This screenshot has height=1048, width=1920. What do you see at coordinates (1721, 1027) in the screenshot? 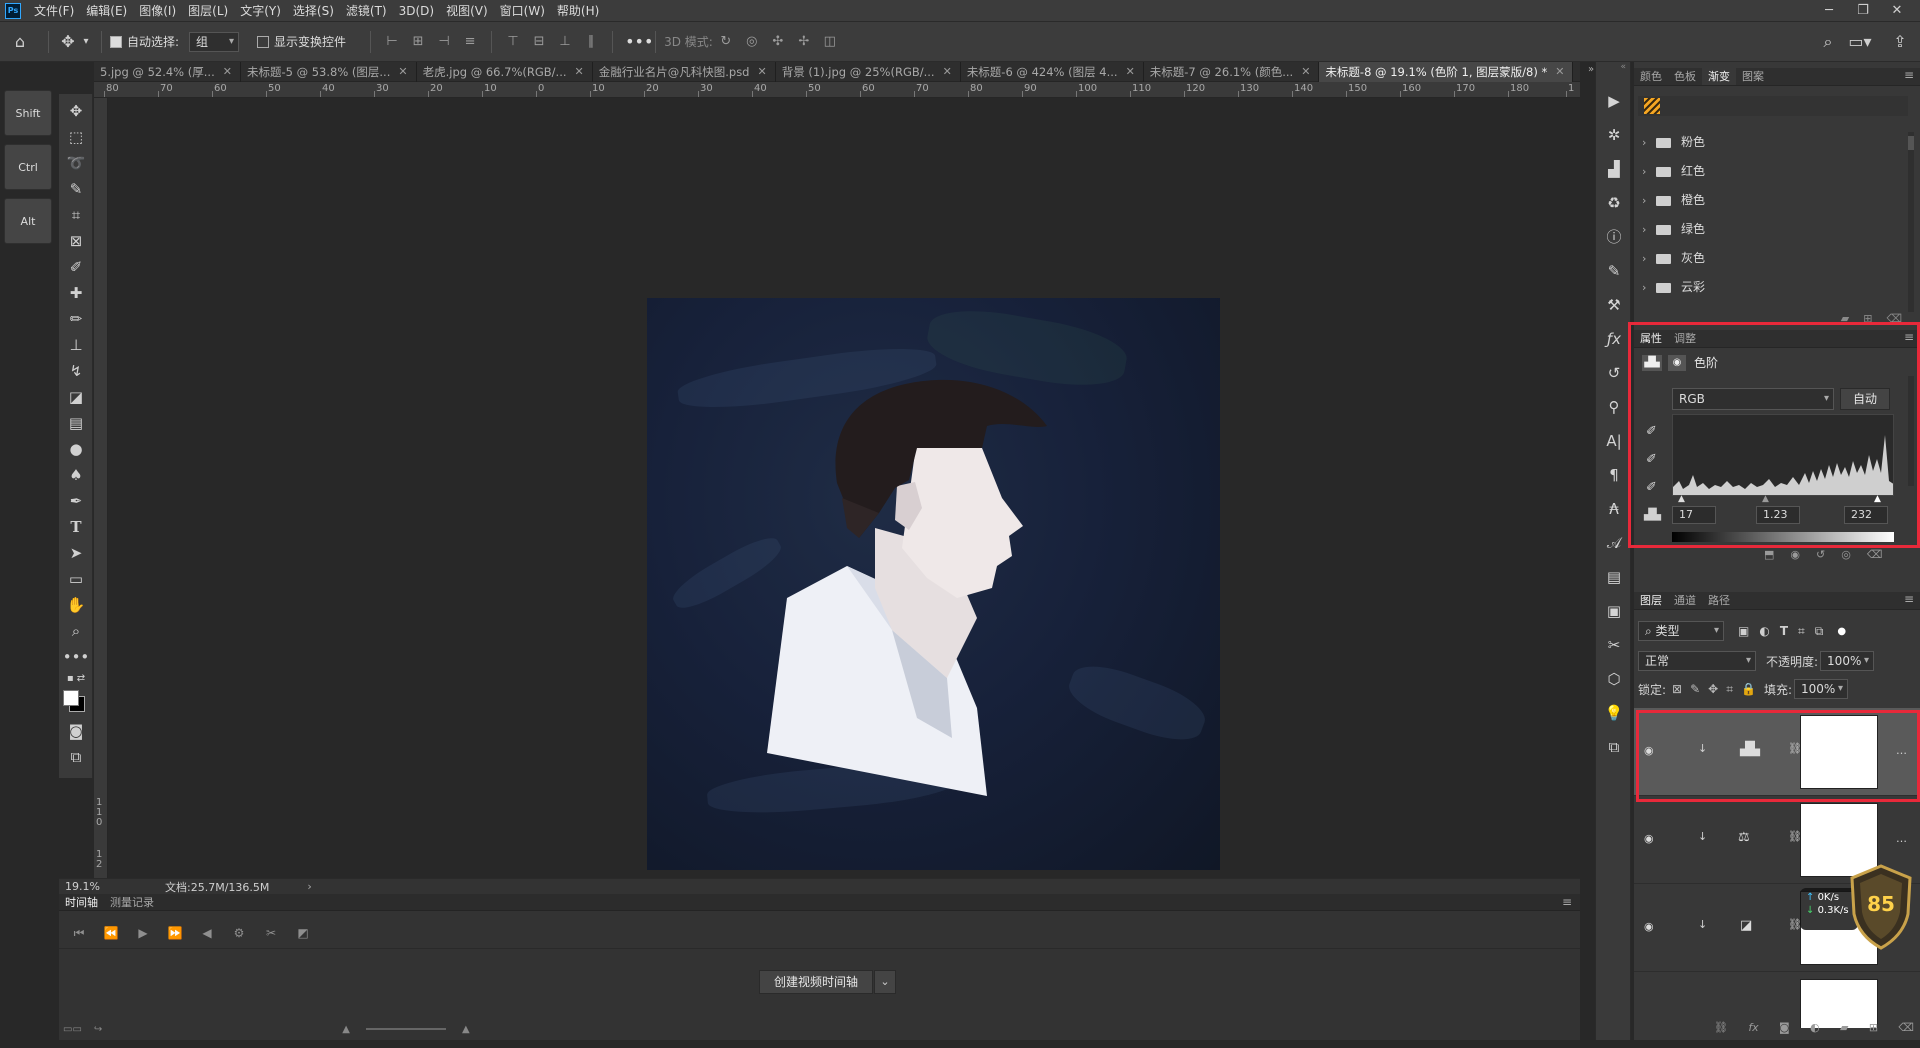
I see `link-layers-icon: ⛓` at bounding box center [1721, 1027].